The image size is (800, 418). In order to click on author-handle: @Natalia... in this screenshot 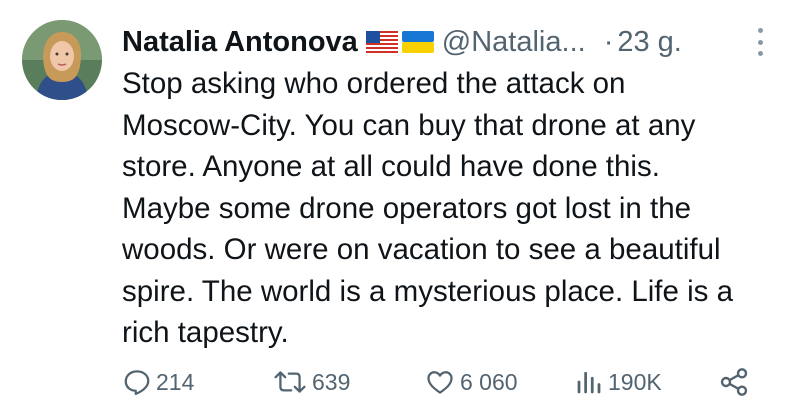, I will do `click(514, 42)`.